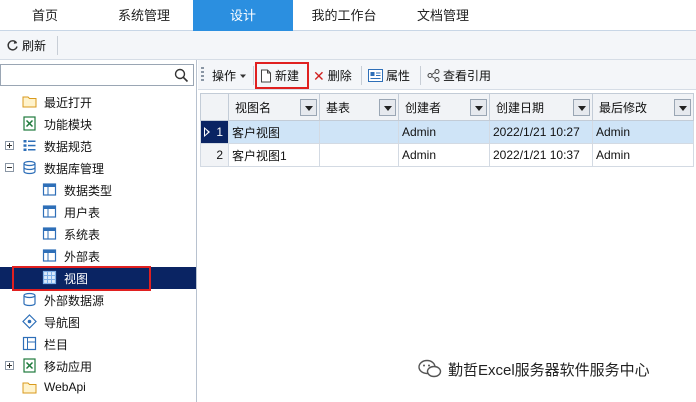 The image size is (696, 402). I want to click on table-row: 1 客户视图 Admin 2022/1/21 10:27 Admin, so click(447, 132).